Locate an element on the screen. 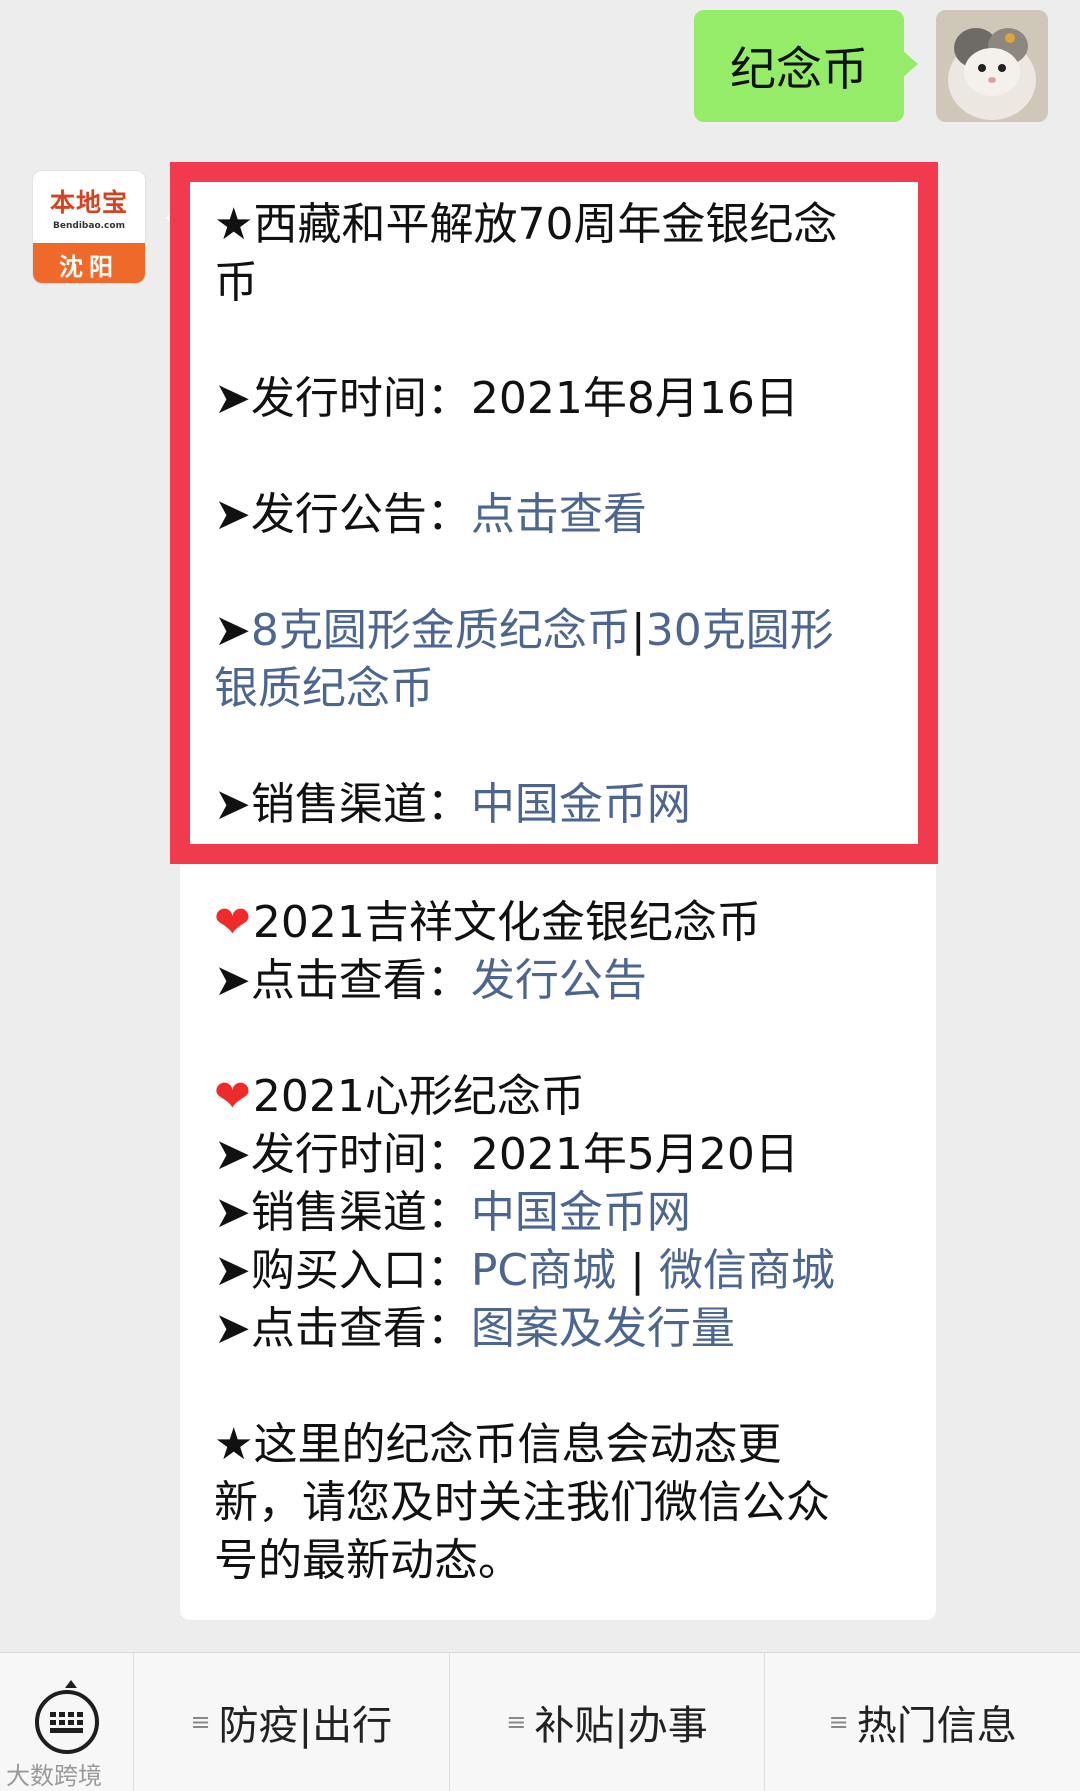  heart-view-label: ➤点击查看： is located at coordinates (342, 1328).